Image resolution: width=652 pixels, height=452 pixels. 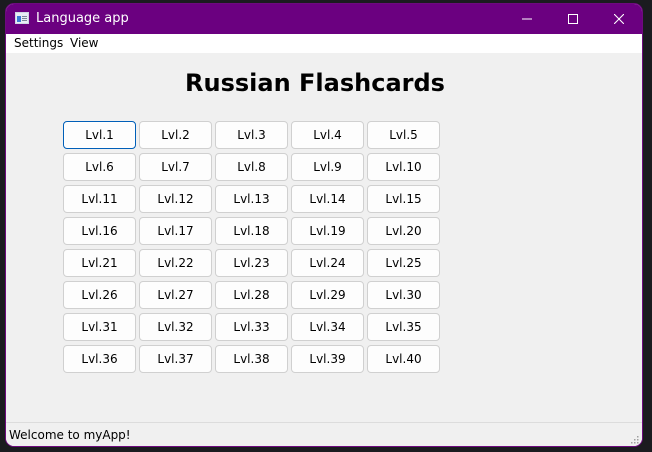 I want to click on level-button: Lvl.15, so click(x=403, y=199).